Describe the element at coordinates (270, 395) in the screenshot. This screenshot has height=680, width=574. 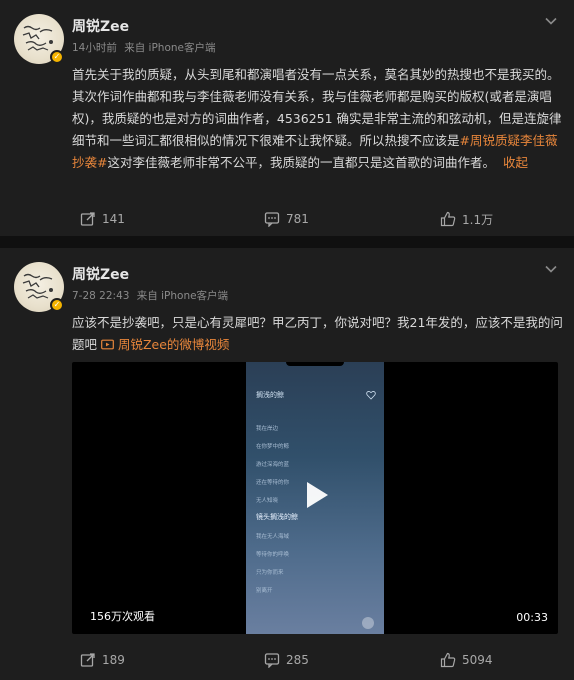
I see `song-title: 搁浅的鲸` at that location.